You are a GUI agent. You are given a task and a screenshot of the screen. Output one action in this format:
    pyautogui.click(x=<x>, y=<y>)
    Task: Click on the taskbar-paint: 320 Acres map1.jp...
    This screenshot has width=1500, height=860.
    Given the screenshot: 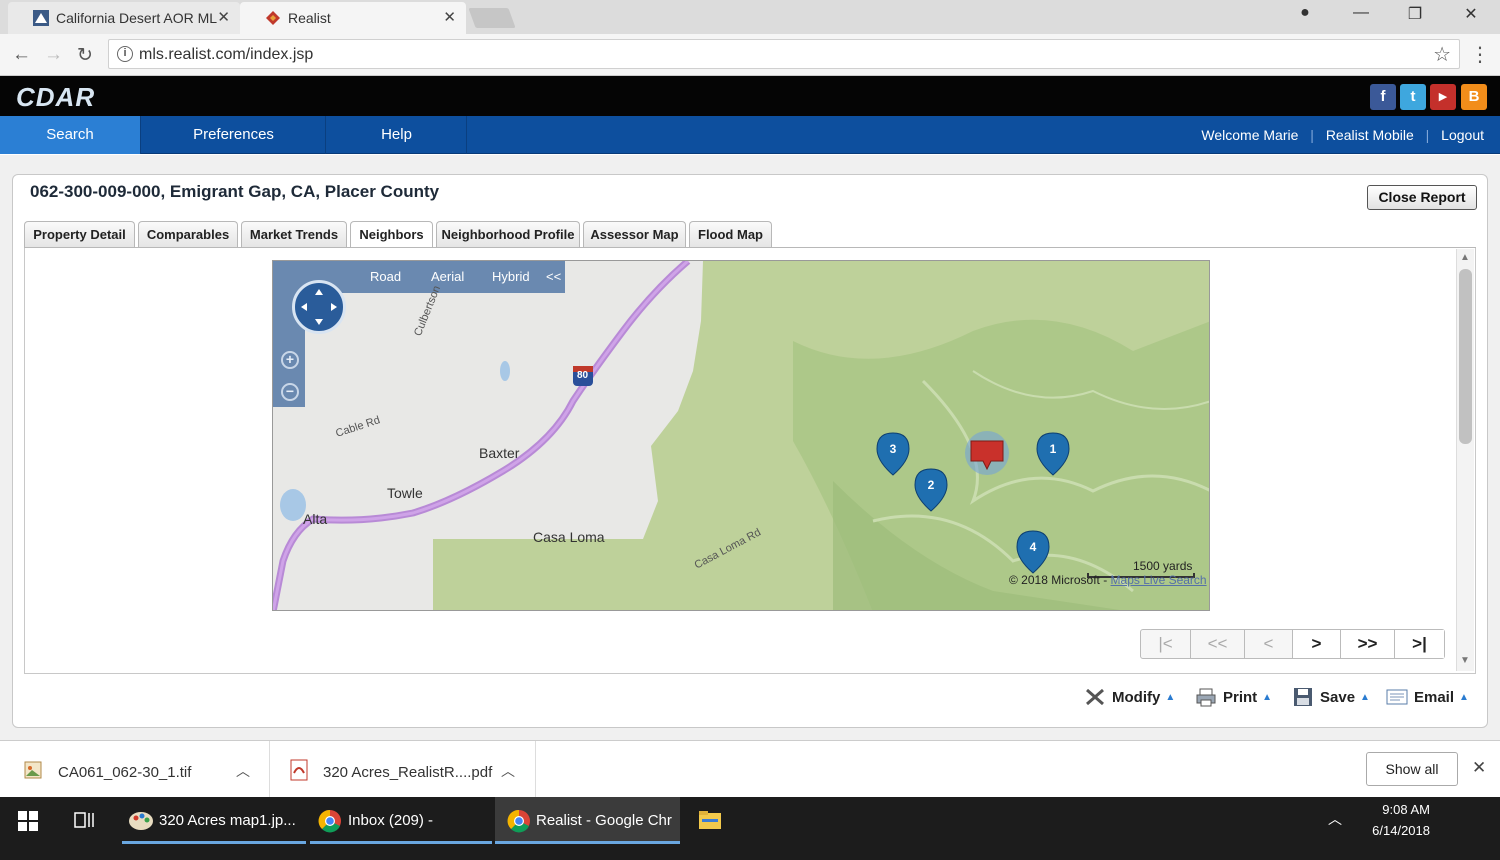 What is the action you would take?
    pyautogui.click(x=214, y=820)
    